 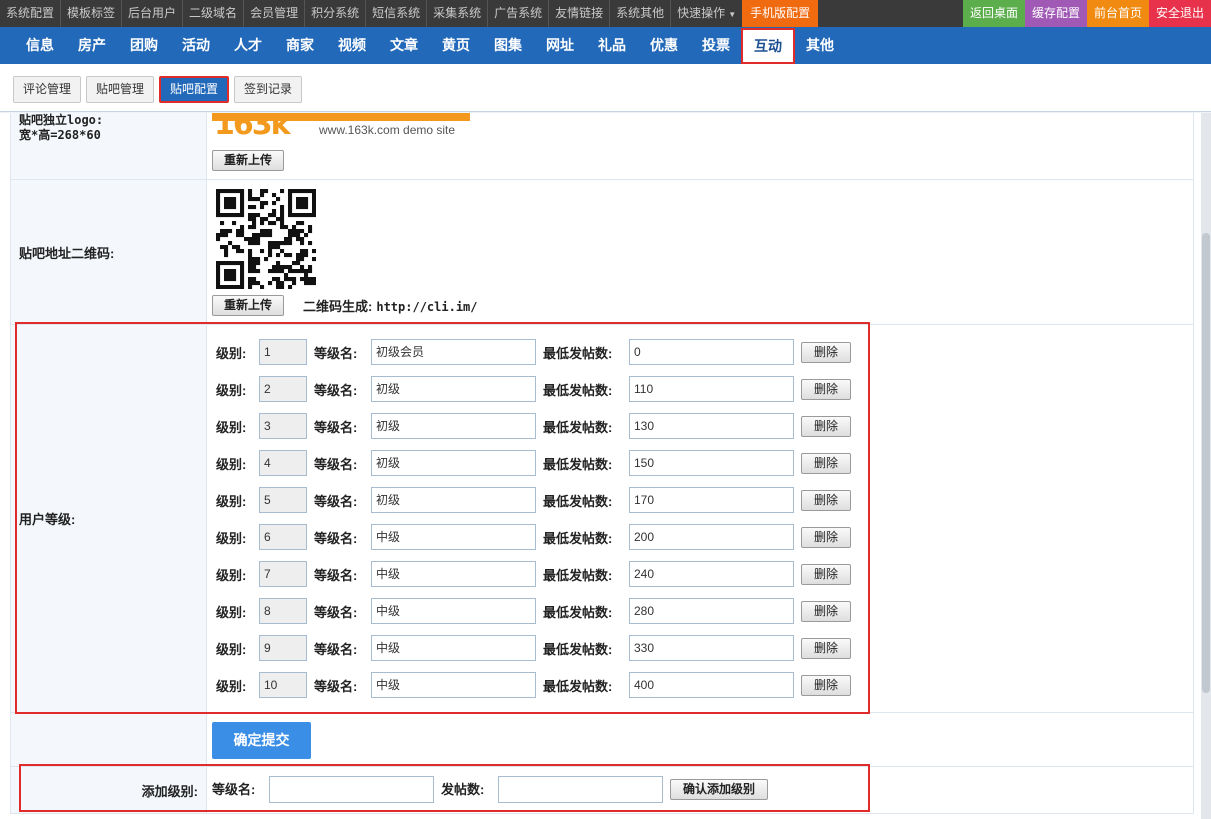 I want to click on module-nav-item: 其他, so click(x=820, y=45).